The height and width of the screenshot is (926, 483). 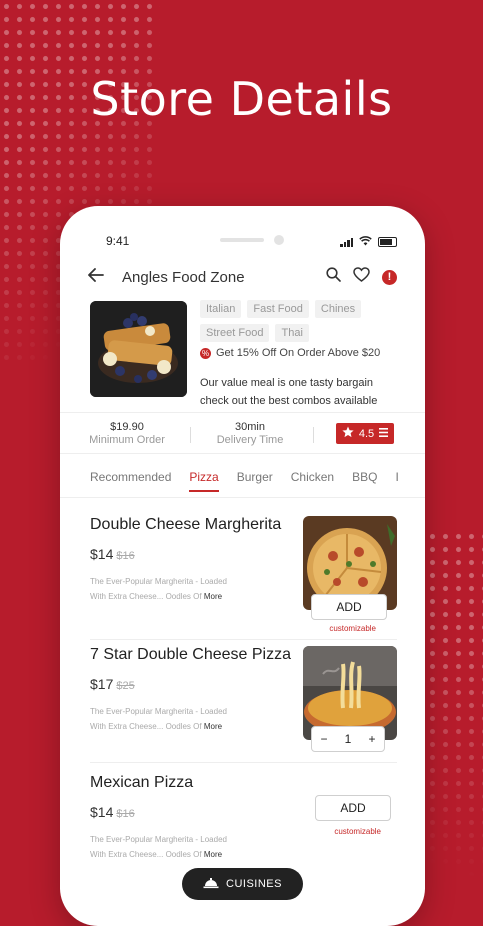 What do you see at coordinates (241, 99) in the screenshot?
I see `banner-title: Store Details` at bounding box center [241, 99].